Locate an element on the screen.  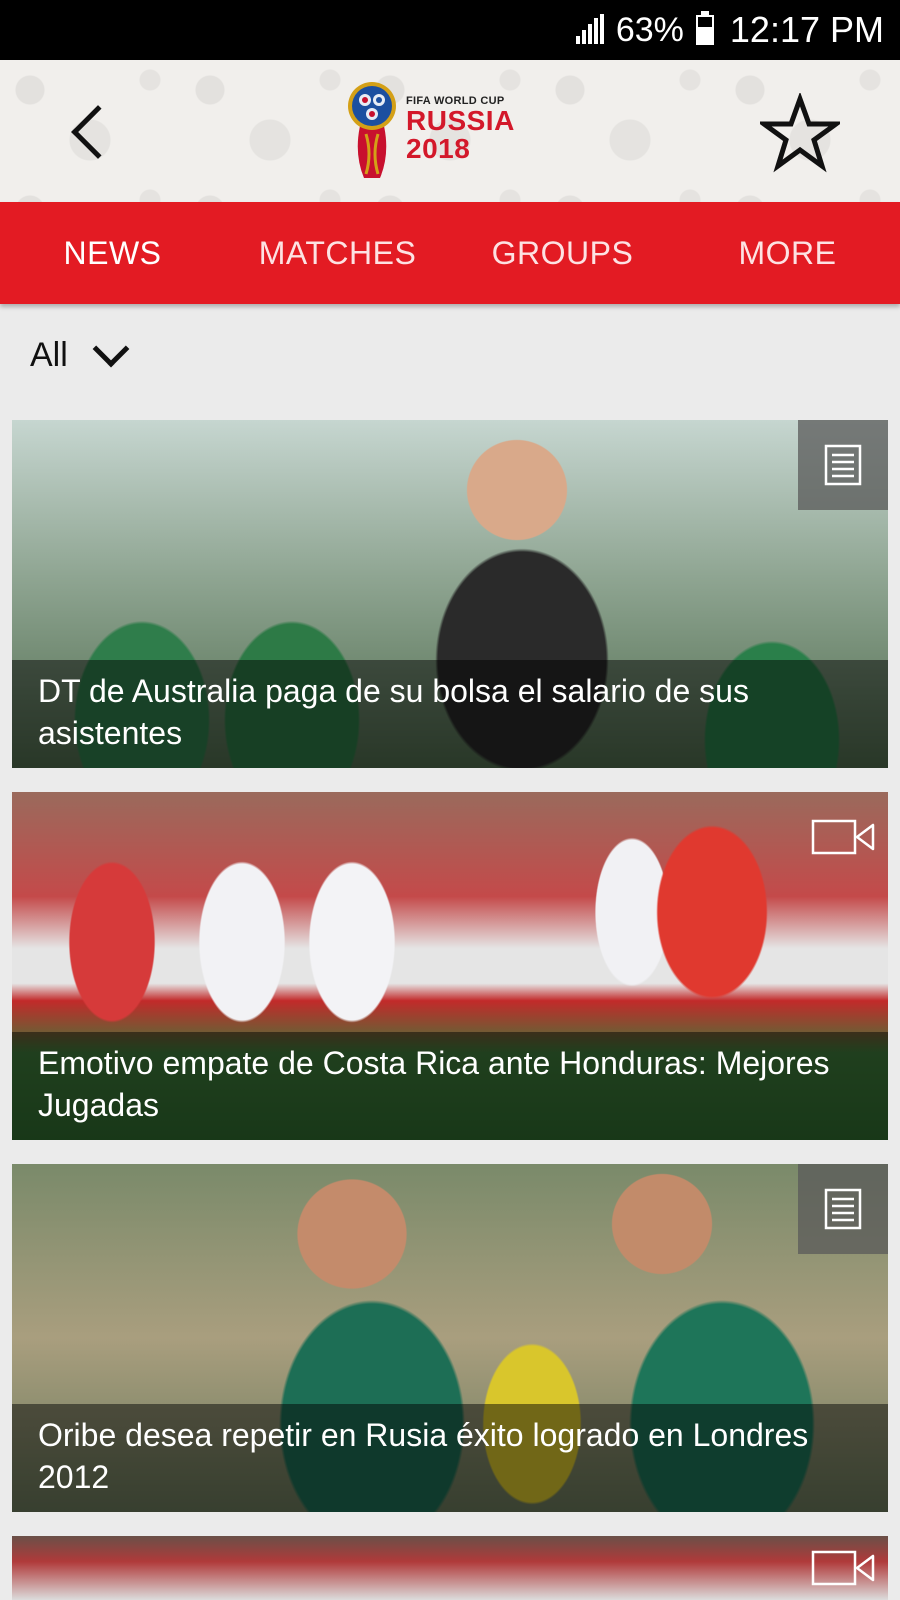
status-bar: 63% 12:17 PM is located at coordinates (450, 30).